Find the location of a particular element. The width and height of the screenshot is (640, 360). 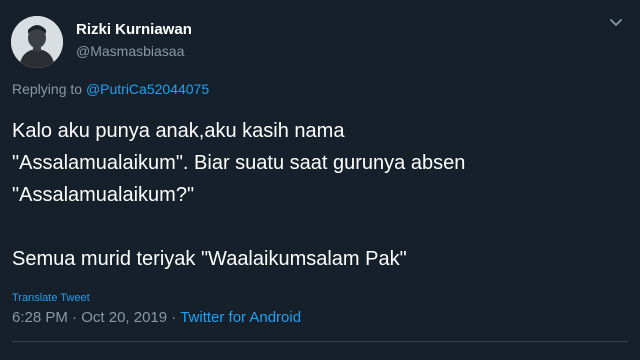

reply-context: Replying to @PutriCa52044075 is located at coordinates (110, 89).